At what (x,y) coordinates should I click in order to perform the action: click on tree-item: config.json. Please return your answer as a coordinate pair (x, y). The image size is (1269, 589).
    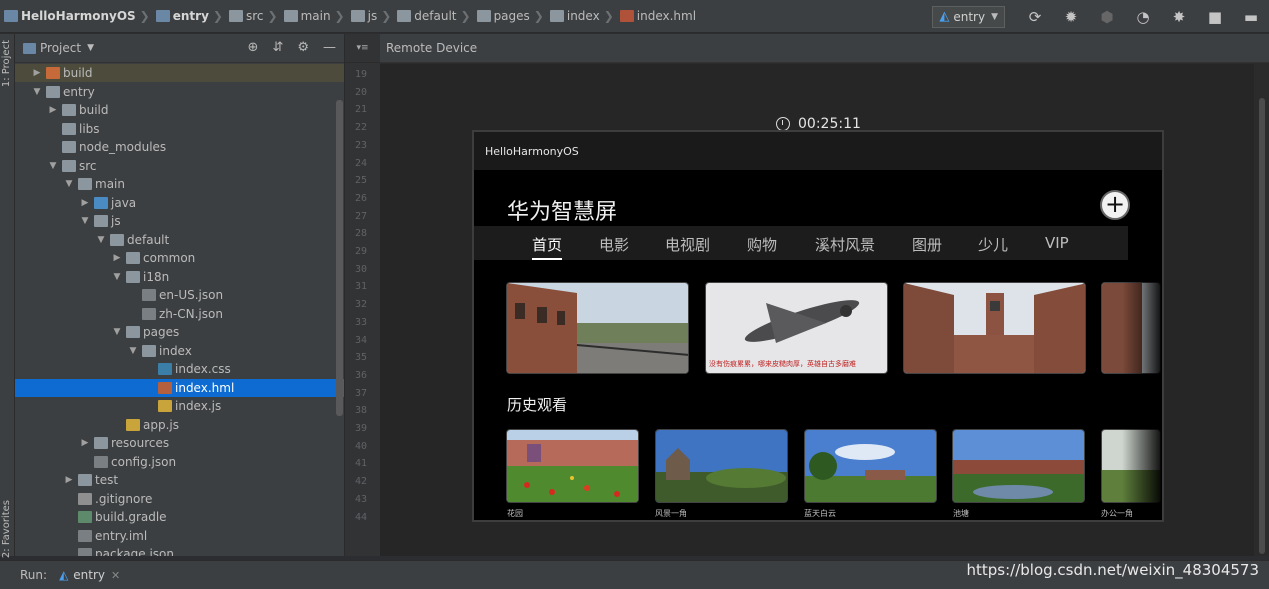
    Looking at the image, I should click on (179, 462).